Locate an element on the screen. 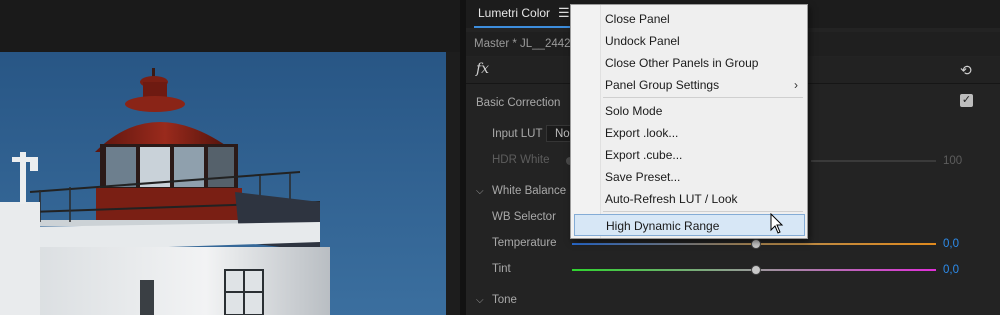 This screenshot has height=315, width=1000. temperature-handle is located at coordinates (756, 244).